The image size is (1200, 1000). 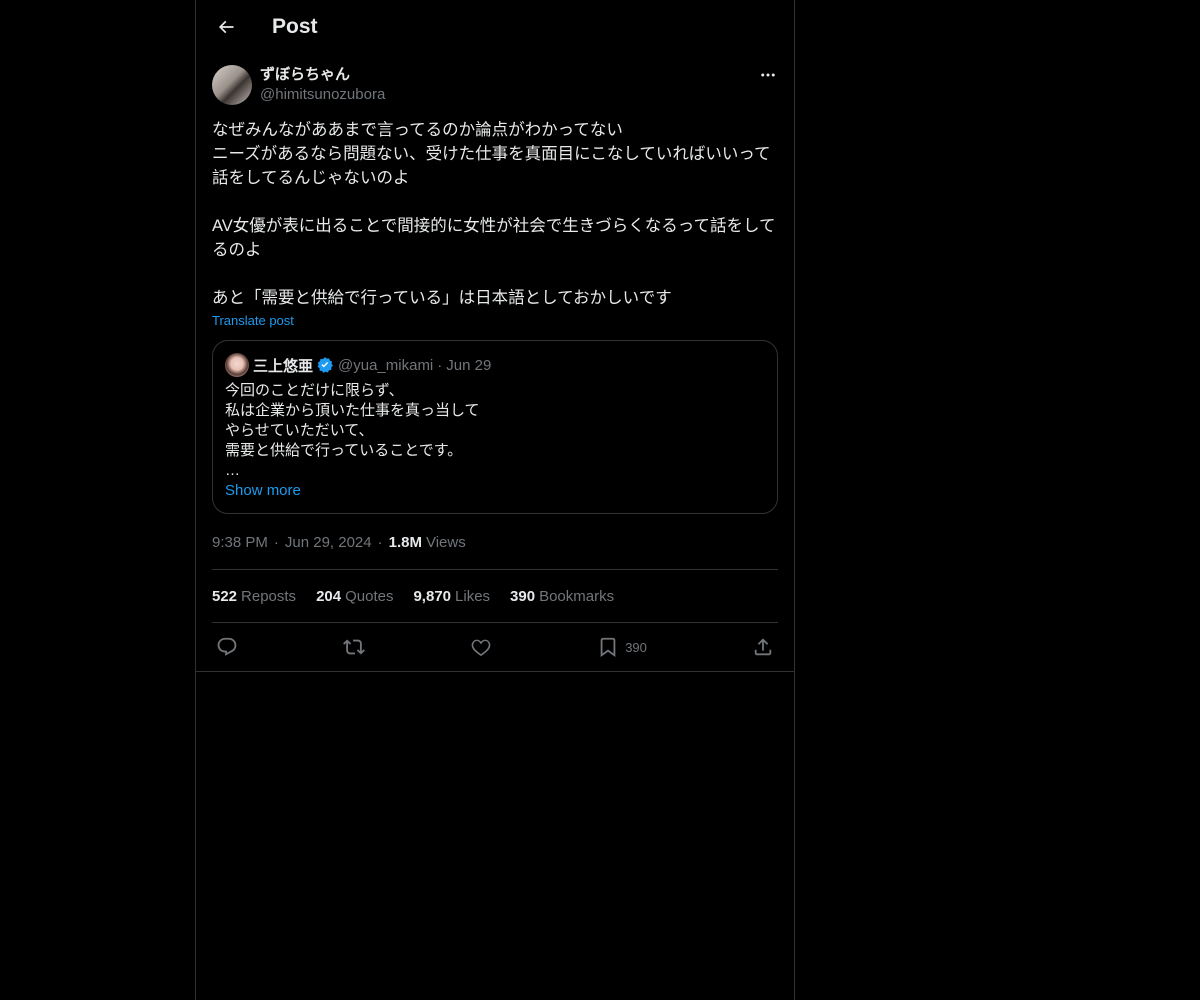 I want to click on post-meta: 9:38 PM · Jun 29, 2024 · 1.8M Views, so click(x=495, y=542).